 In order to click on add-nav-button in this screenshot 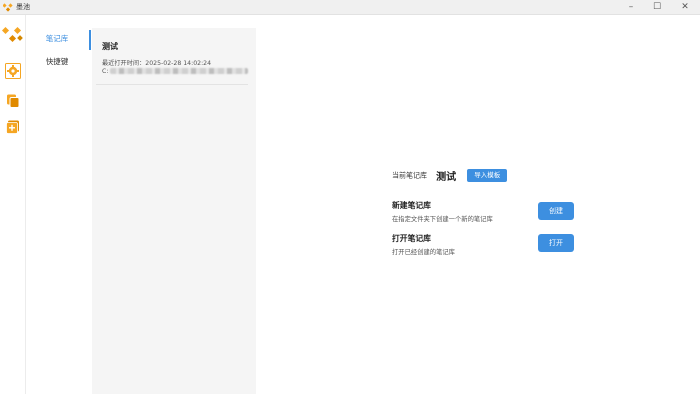, I will do `click(13, 127)`.